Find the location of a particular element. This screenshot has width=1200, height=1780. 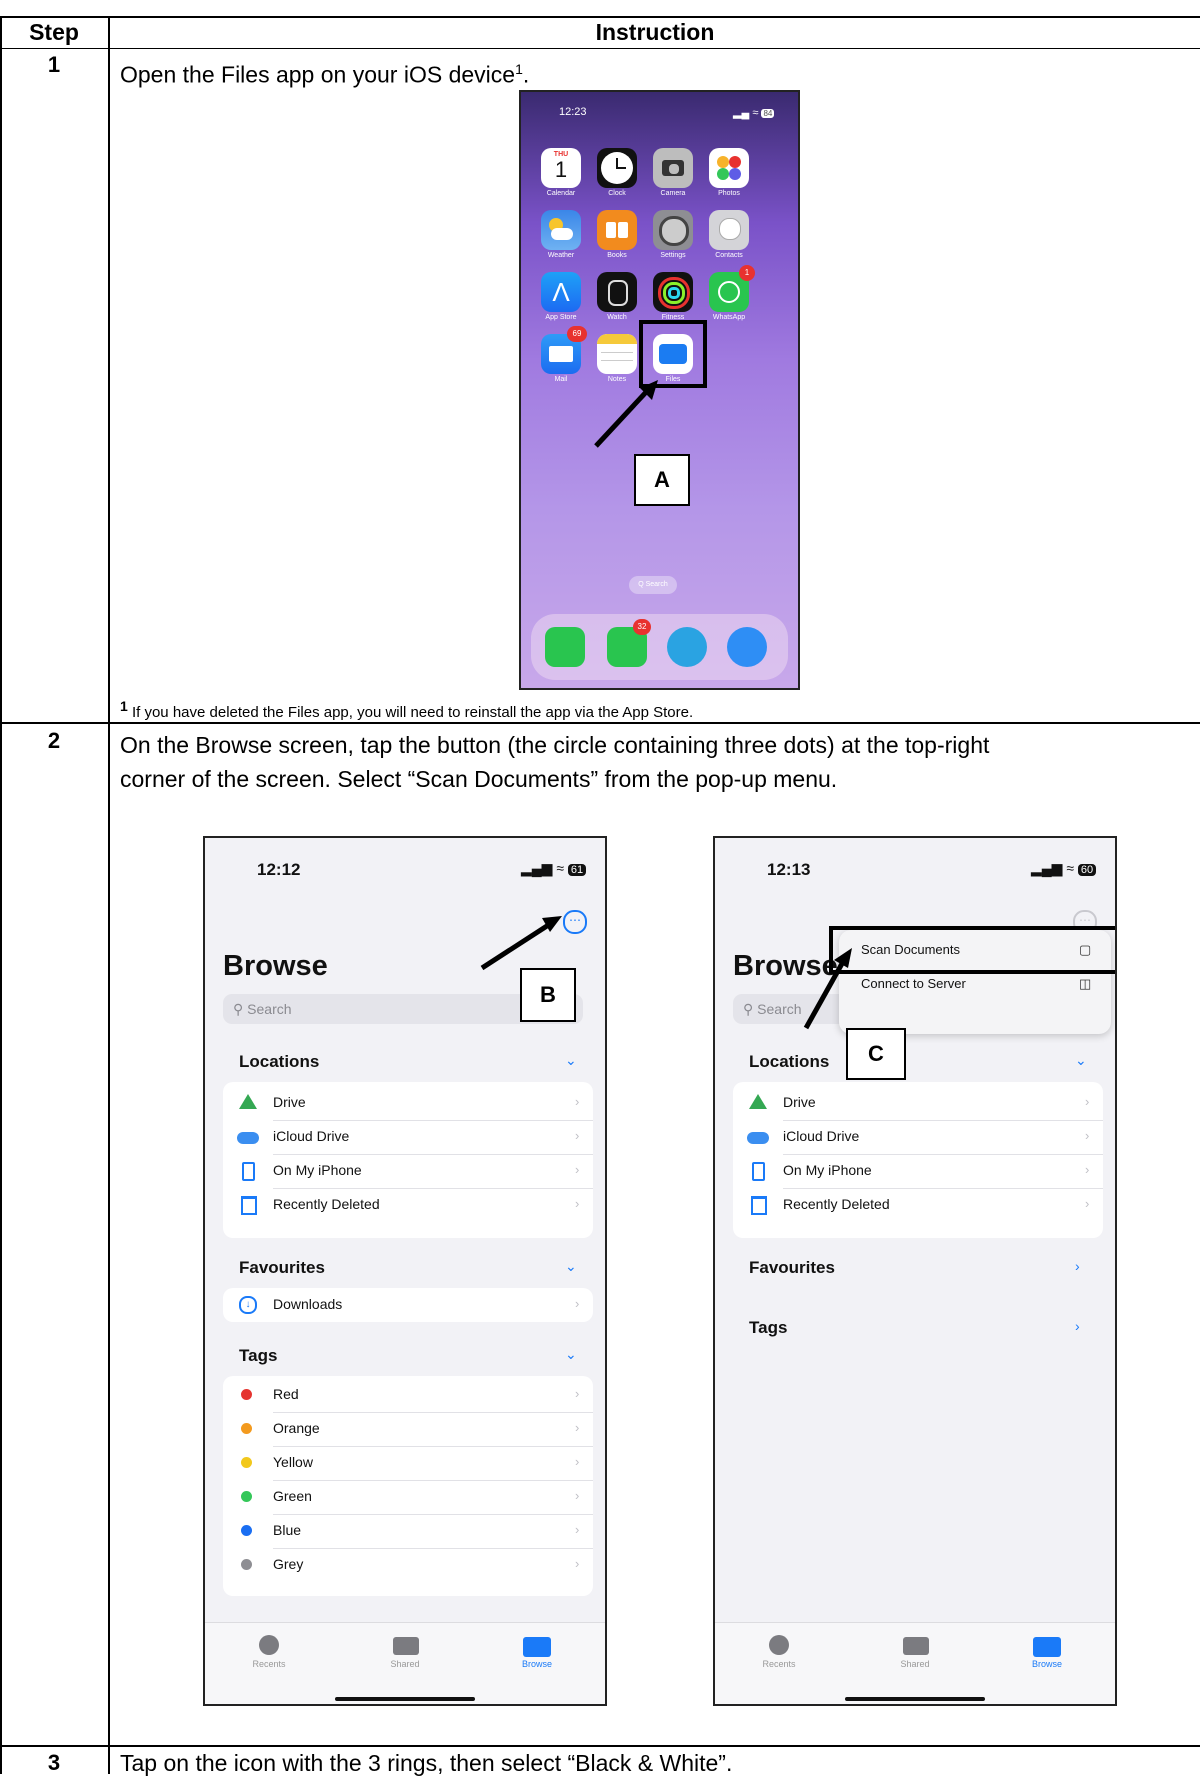

status-time: 12:12 is located at coordinates (279, 869).